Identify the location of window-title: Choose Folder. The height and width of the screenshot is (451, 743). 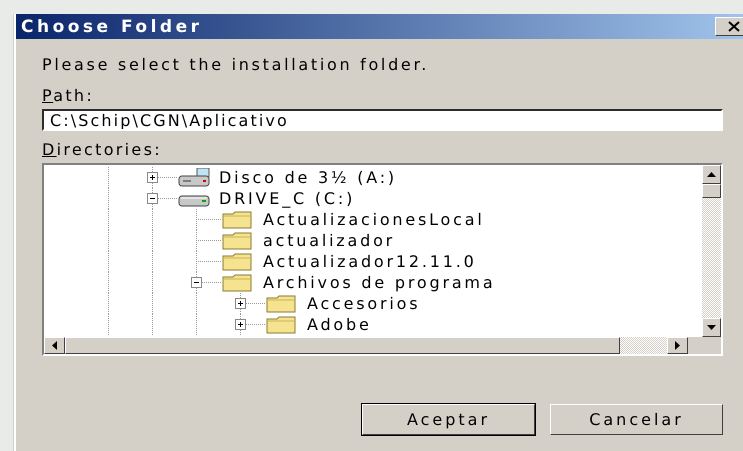
(112, 26).